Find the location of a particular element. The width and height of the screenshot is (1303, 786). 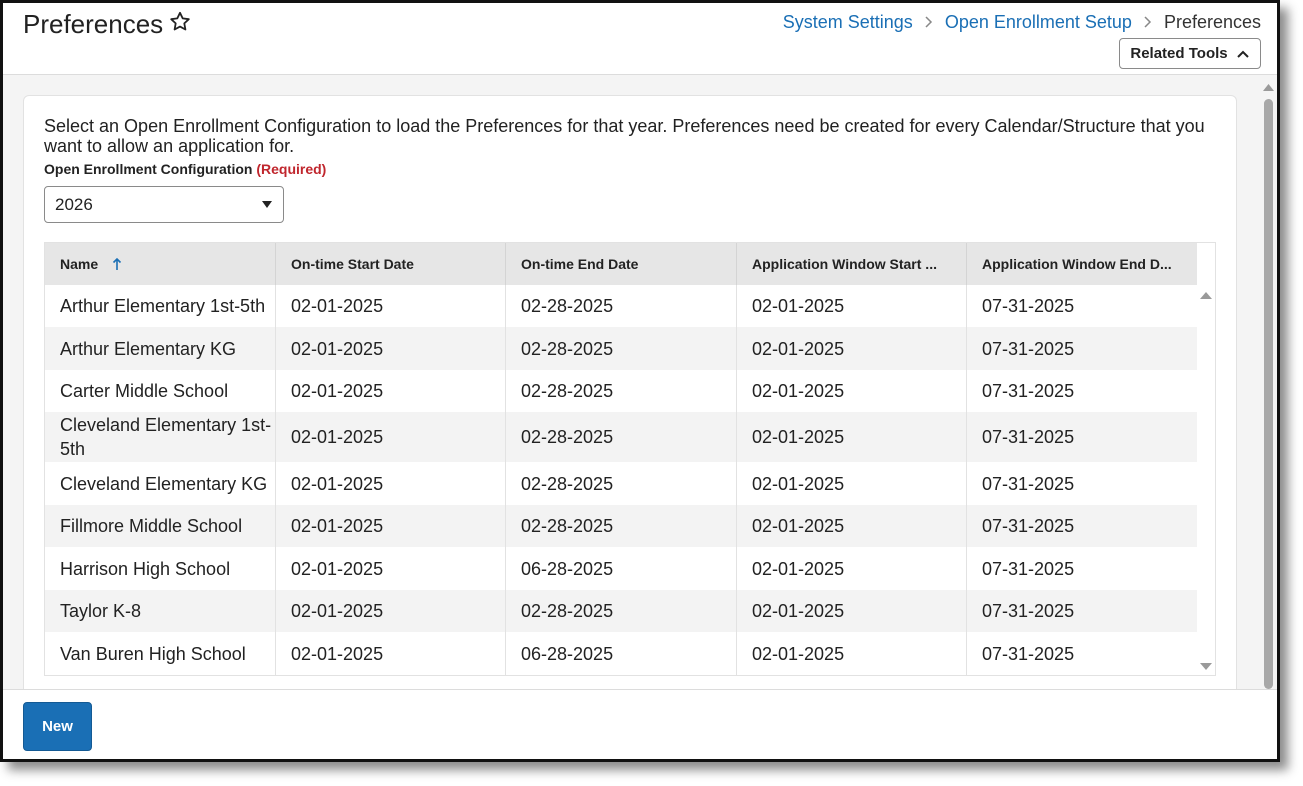

column-header-ontime-start: On-time Start Date is located at coordinates (391, 264).